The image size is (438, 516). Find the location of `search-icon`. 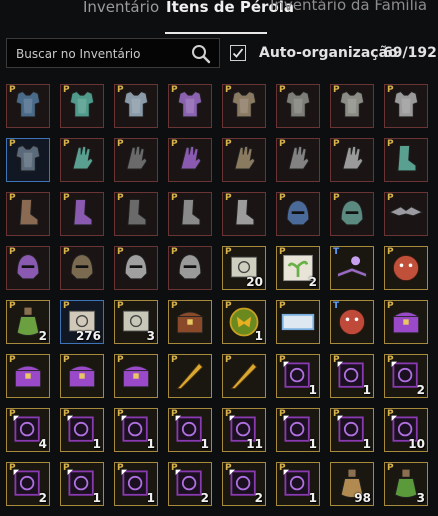

search-icon is located at coordinates (201, 54).